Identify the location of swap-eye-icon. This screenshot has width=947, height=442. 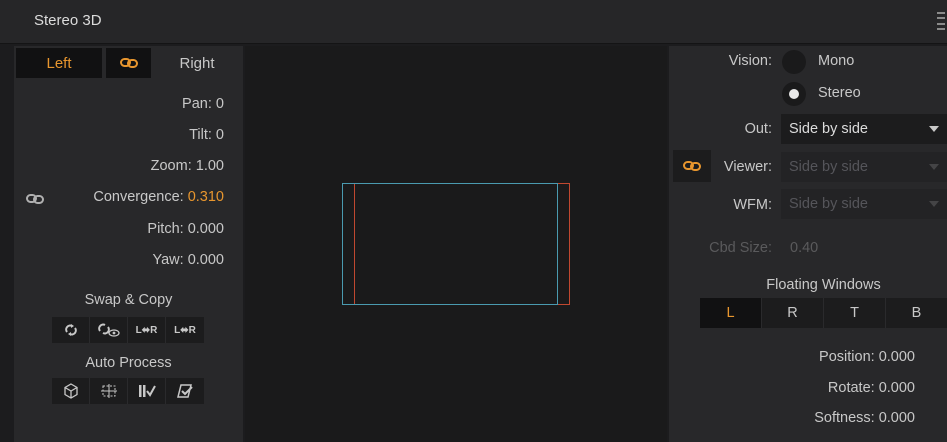
(108, 330).